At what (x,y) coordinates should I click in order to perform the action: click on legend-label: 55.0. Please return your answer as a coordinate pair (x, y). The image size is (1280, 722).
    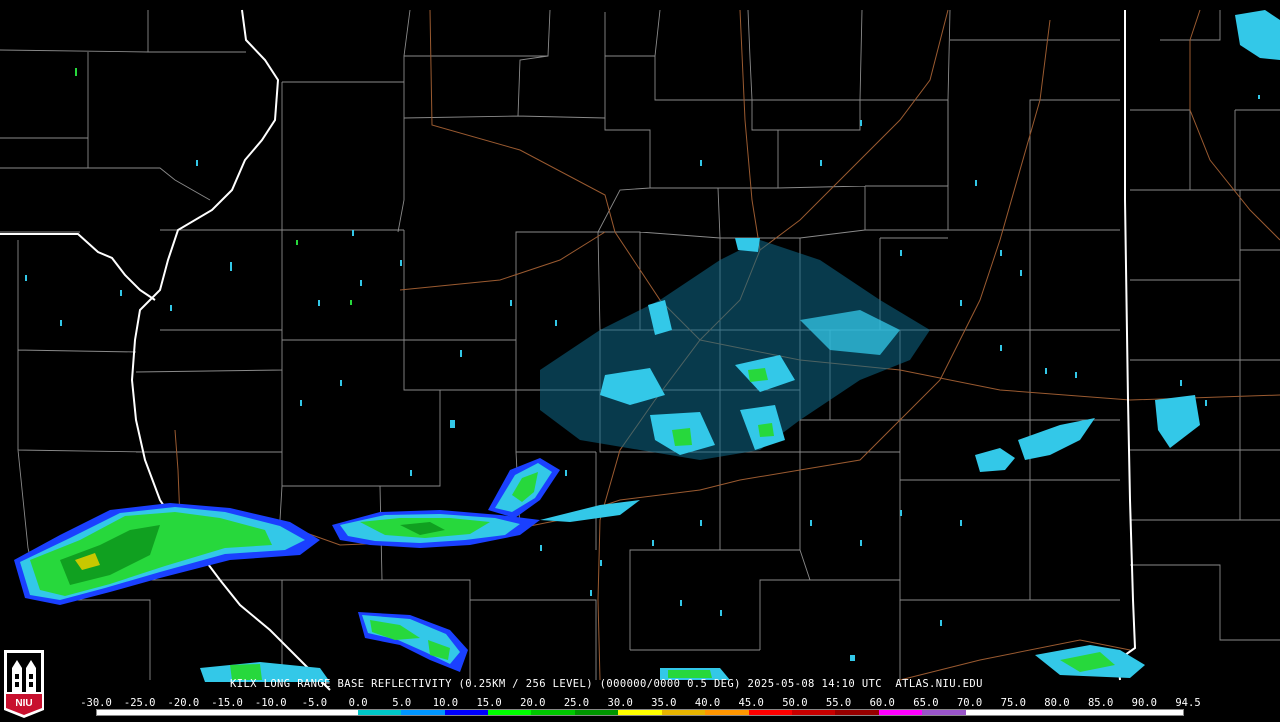
    Looking at the image, I should click on (838, 703).